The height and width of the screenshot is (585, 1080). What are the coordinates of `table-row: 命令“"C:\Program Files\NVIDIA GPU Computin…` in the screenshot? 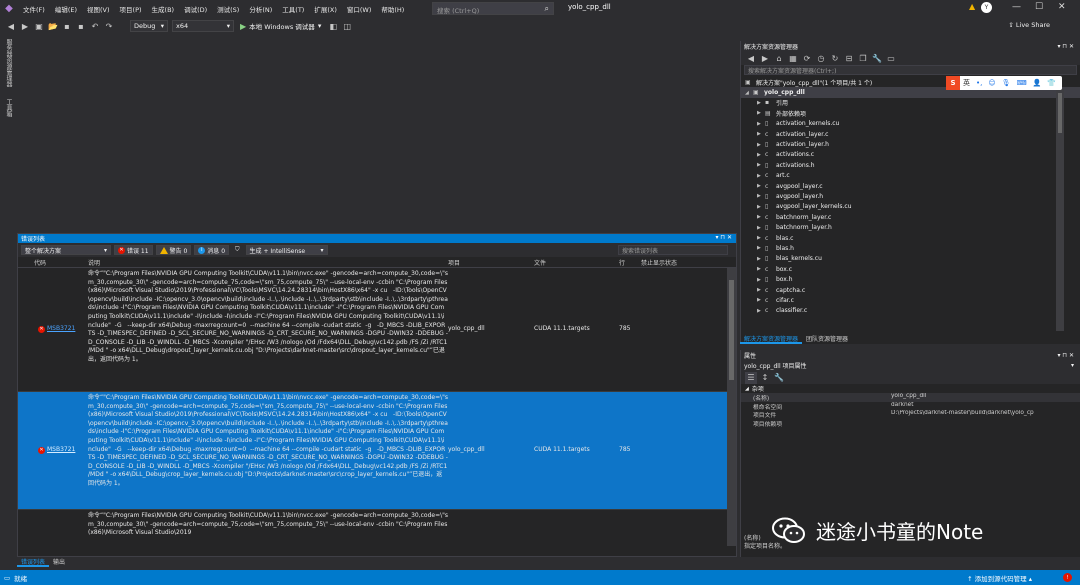 It's located at (377, 528).